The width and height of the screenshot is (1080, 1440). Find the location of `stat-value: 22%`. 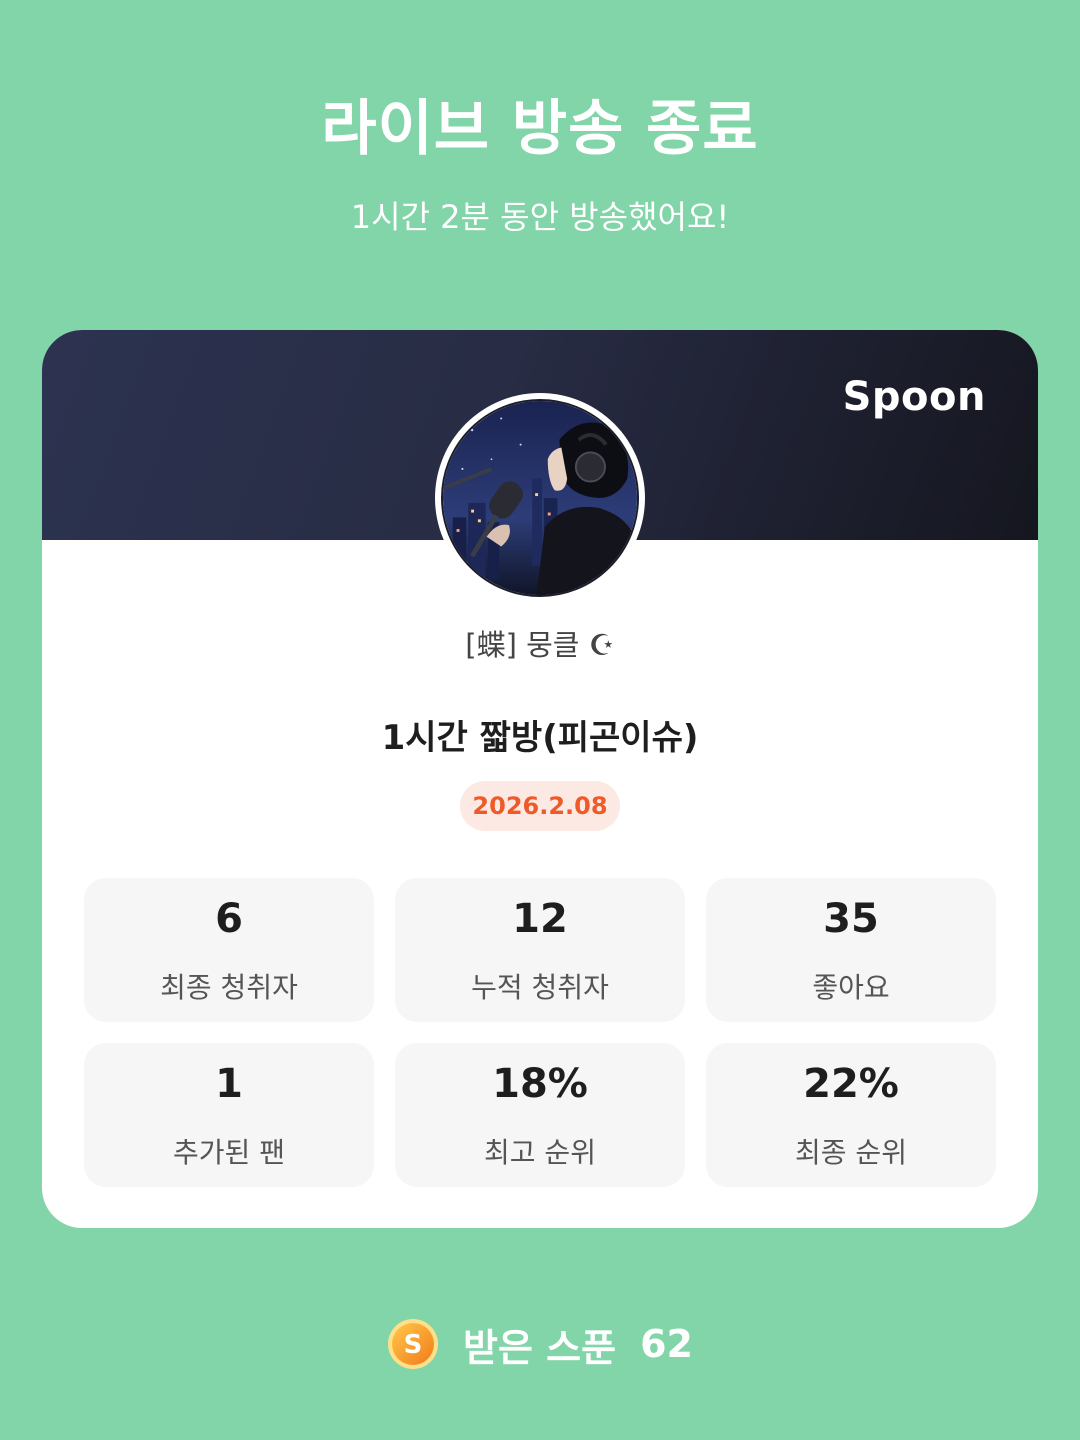

stat-value: 22% is located at coordinates (851, 1084).